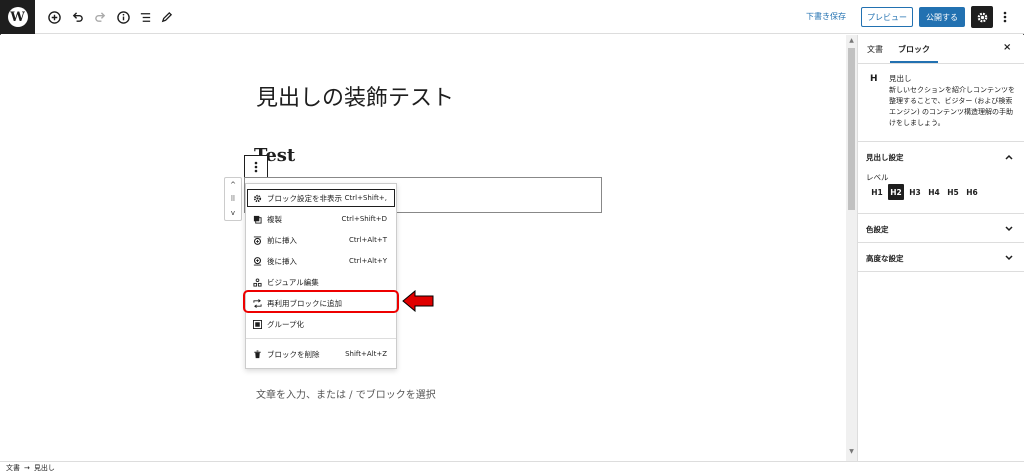 The width and height of the screenshot is (1024, 474). I want to click on undo-button, so click(77, 17).